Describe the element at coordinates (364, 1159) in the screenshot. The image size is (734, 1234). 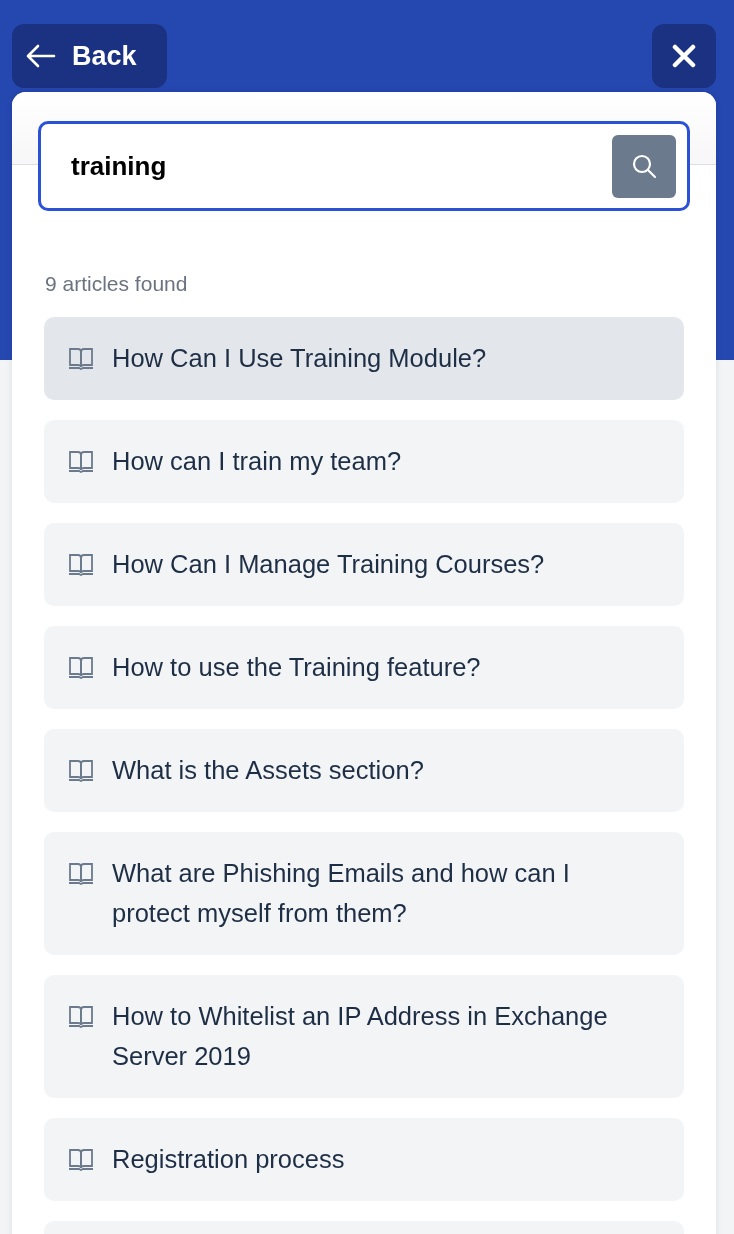
I see `article-item: Registration process` at that location.